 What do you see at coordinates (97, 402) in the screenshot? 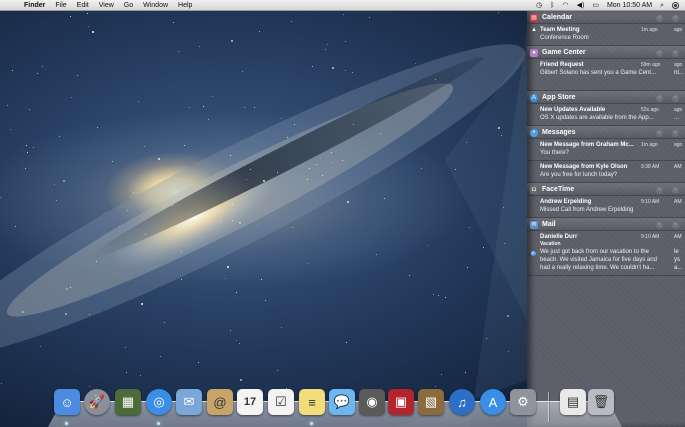
I see `launchpad-icon: 🚀` at bounding box center [97, 402].